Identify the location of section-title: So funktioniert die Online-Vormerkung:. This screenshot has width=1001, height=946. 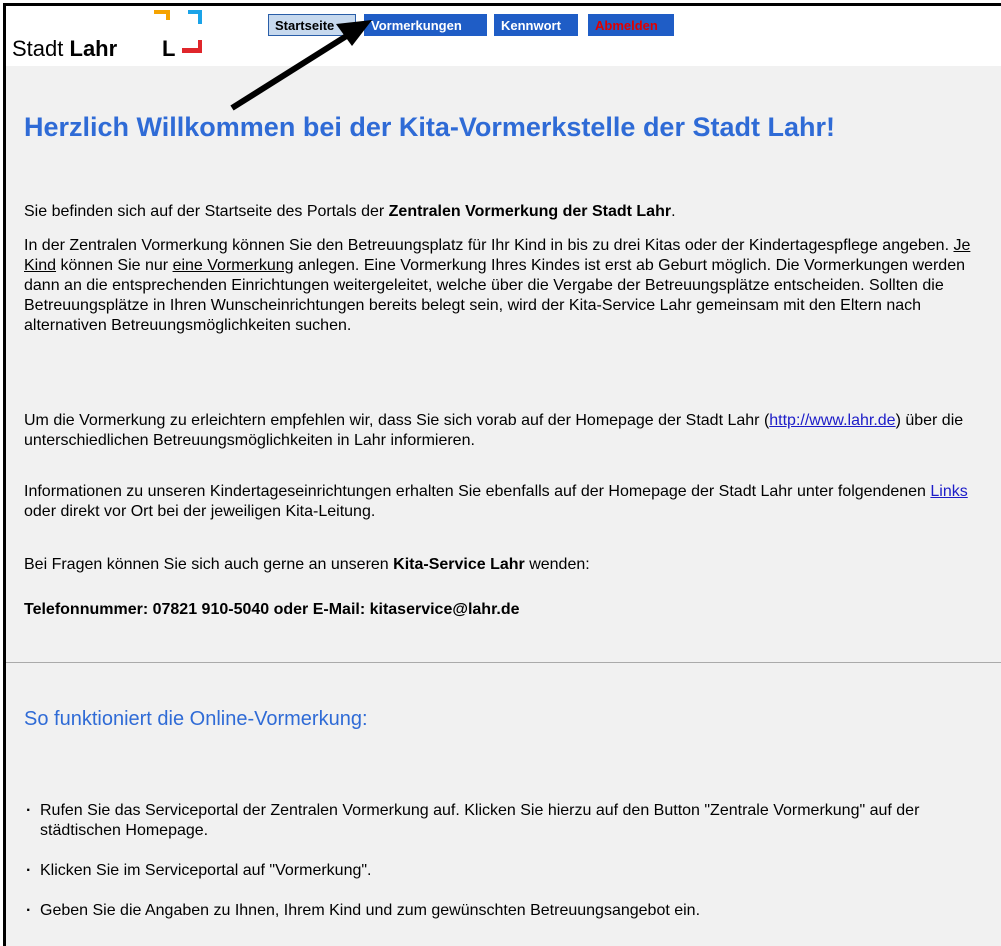
(196, 719).